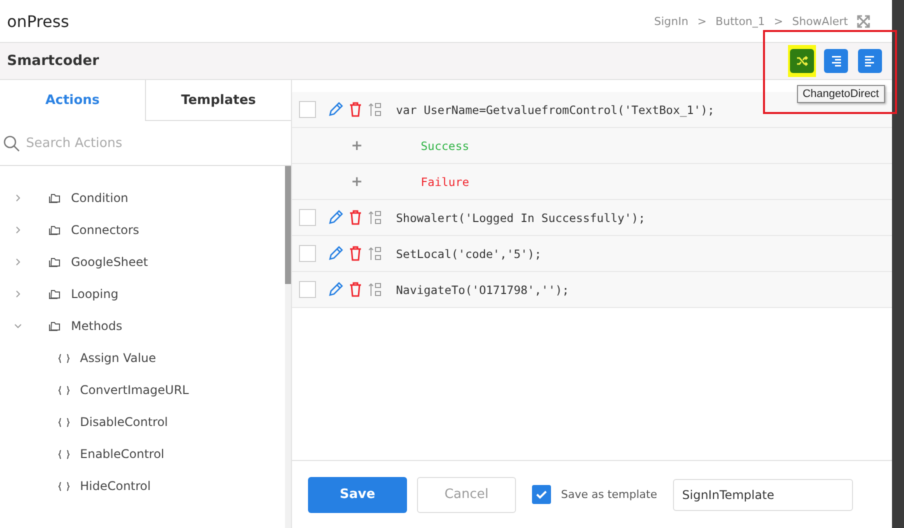  I want to click on tree-item: Connectors, so click(142, 230).